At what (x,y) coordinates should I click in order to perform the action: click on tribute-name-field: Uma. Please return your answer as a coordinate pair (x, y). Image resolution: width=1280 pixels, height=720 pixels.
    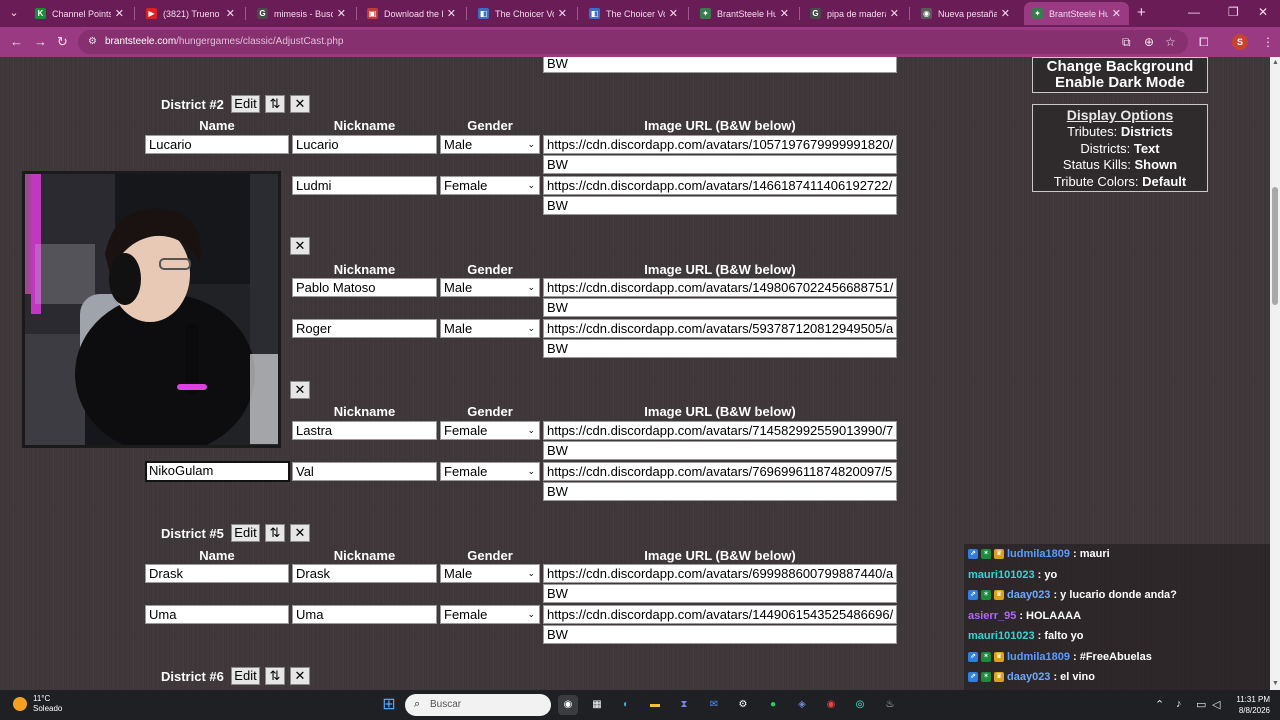
    Looking at the image, I should click on (217, 614).